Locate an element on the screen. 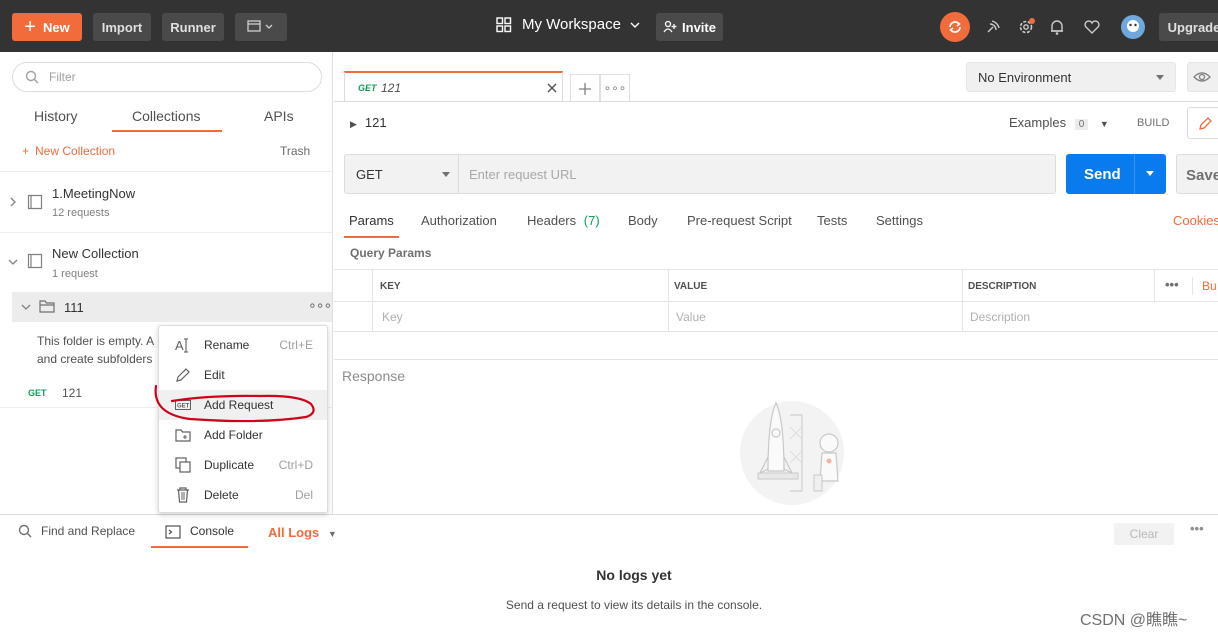 This screenshot has height=636, width=1218. tab-apis: APIs is located at coordinates (279, 116).